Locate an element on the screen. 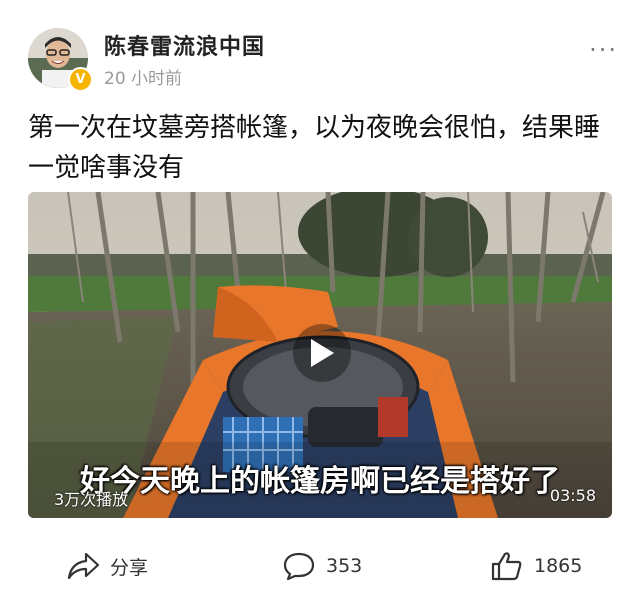  post-timestamp: 20 小时前 is located at coordinates (143, 79).